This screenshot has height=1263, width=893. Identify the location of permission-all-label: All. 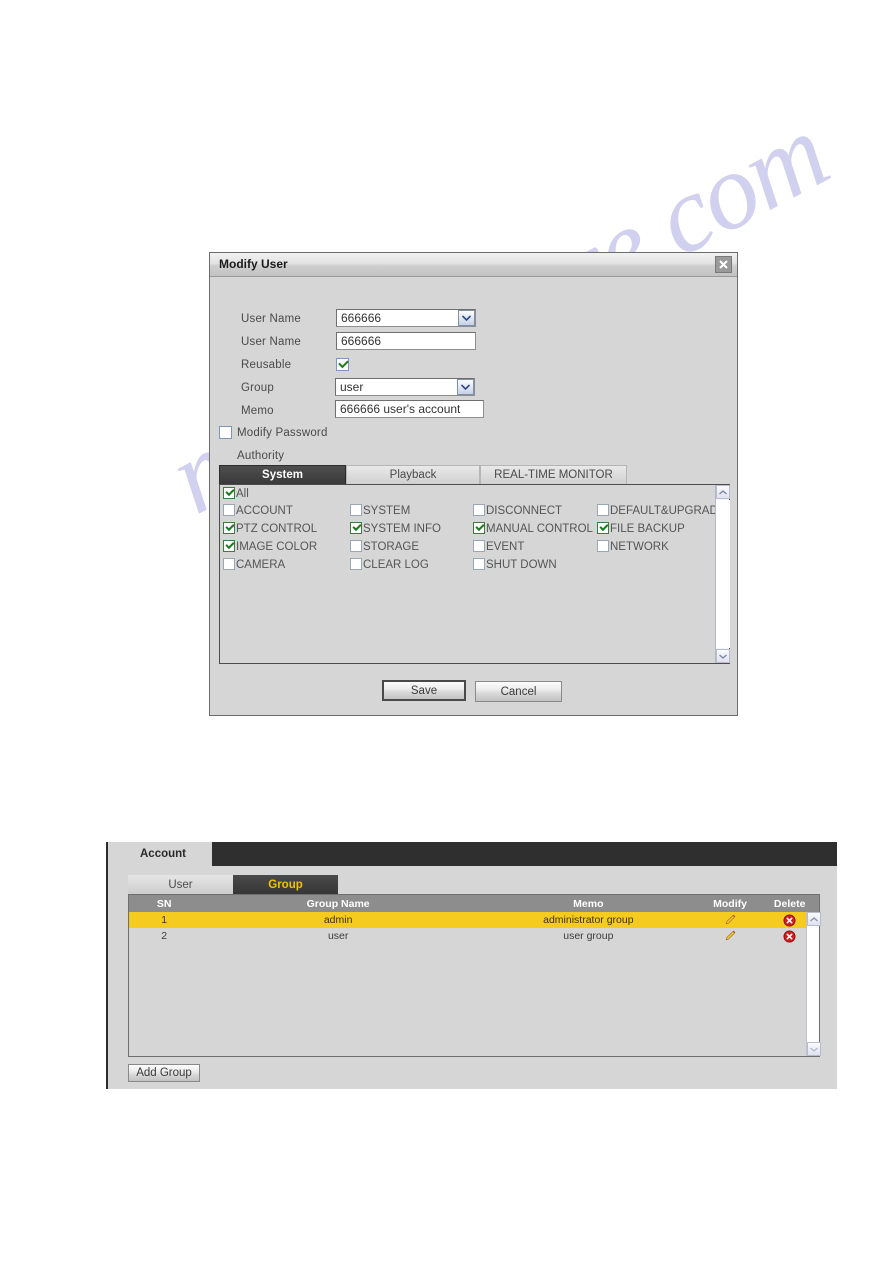
(242, 494).